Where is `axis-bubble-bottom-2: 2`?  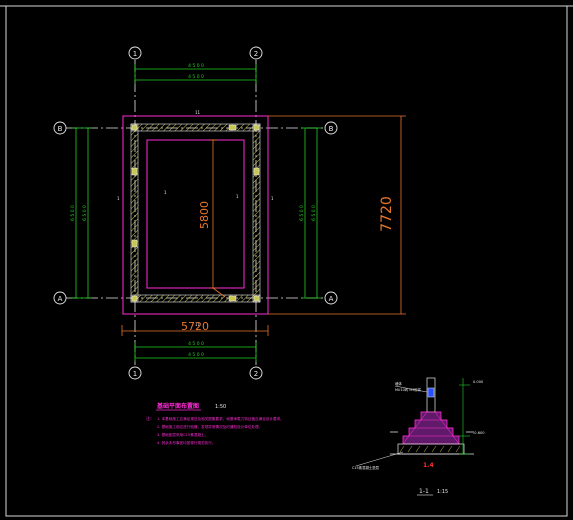
axis-bubble-bottom-2: 2 is located at coordinates (256, 373).